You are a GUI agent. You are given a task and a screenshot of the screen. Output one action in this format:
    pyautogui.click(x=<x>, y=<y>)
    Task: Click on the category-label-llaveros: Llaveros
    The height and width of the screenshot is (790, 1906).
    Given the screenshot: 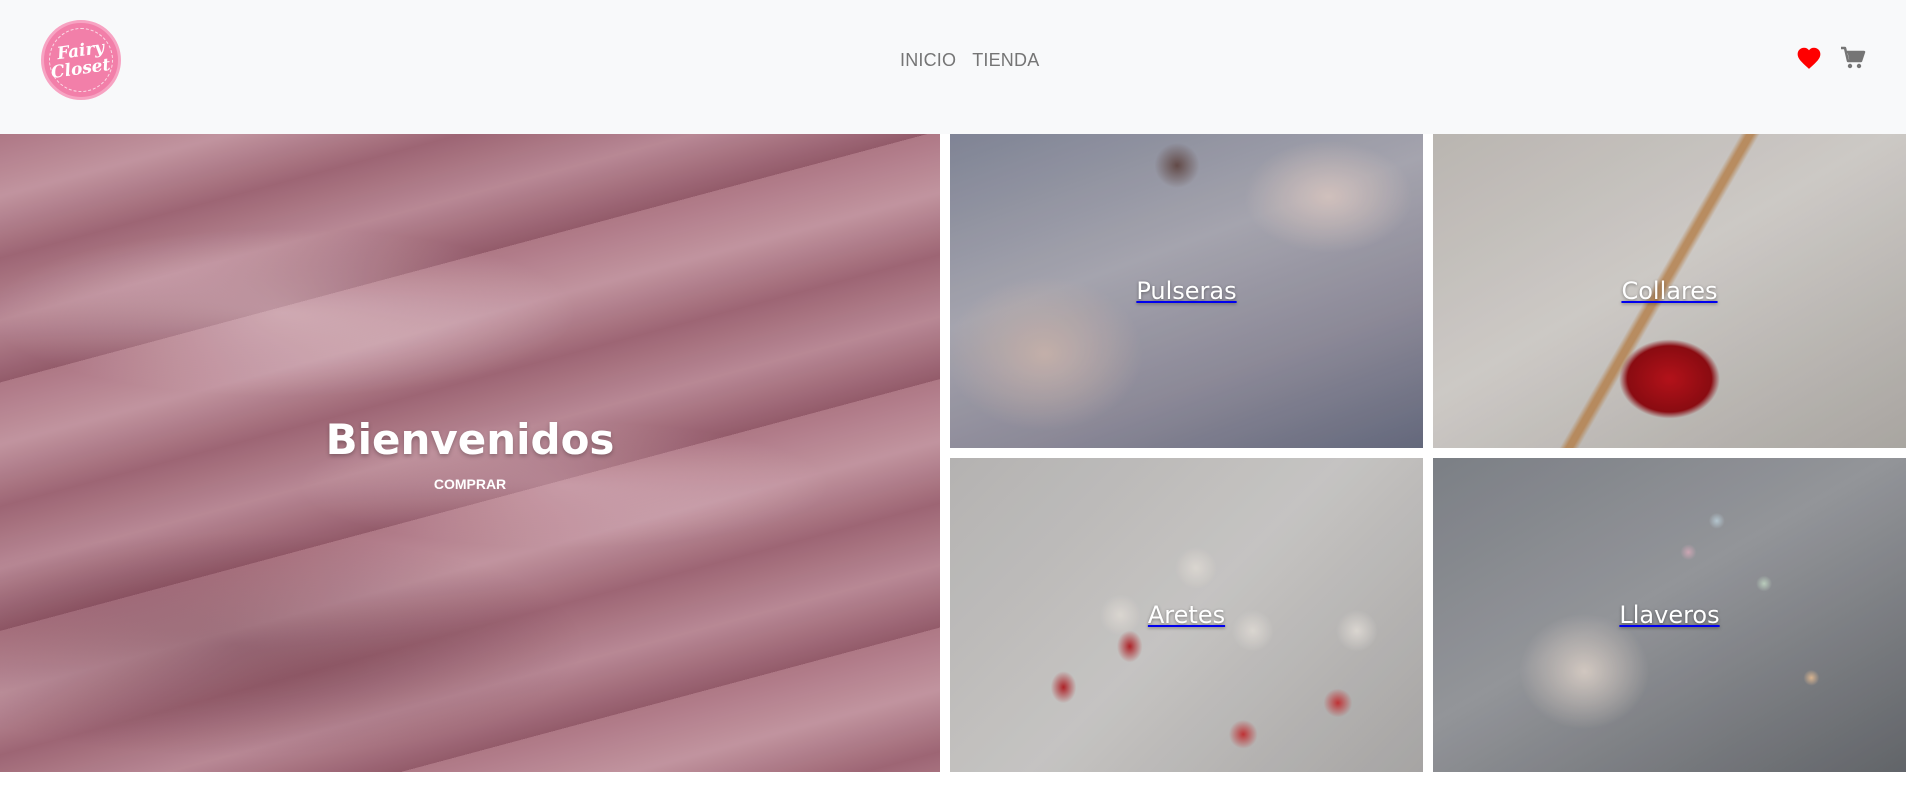 What is the action you would take?
    pyautogui.click(x=1669, y=615)
    